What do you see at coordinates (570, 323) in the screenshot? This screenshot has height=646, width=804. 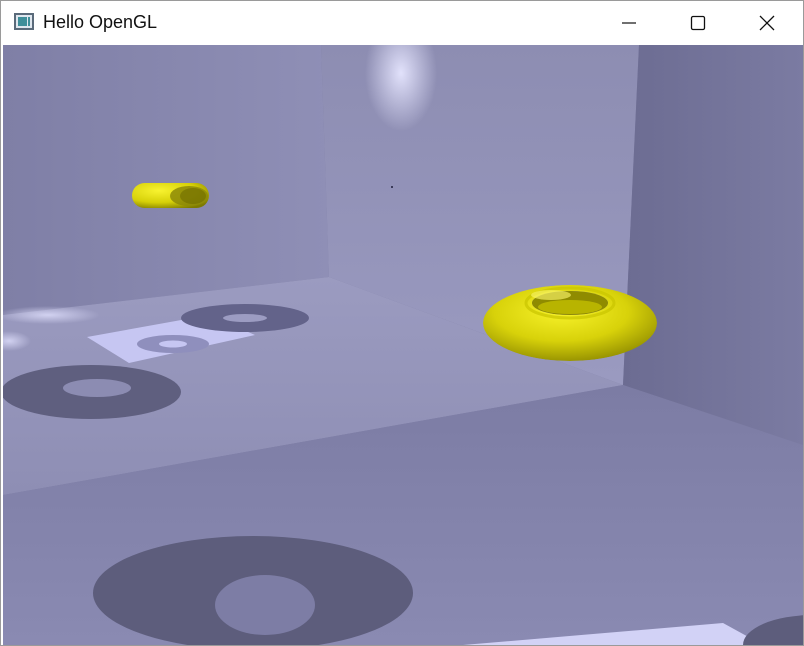 I see `large-yellow-torus` at bounding box center [570, 323].